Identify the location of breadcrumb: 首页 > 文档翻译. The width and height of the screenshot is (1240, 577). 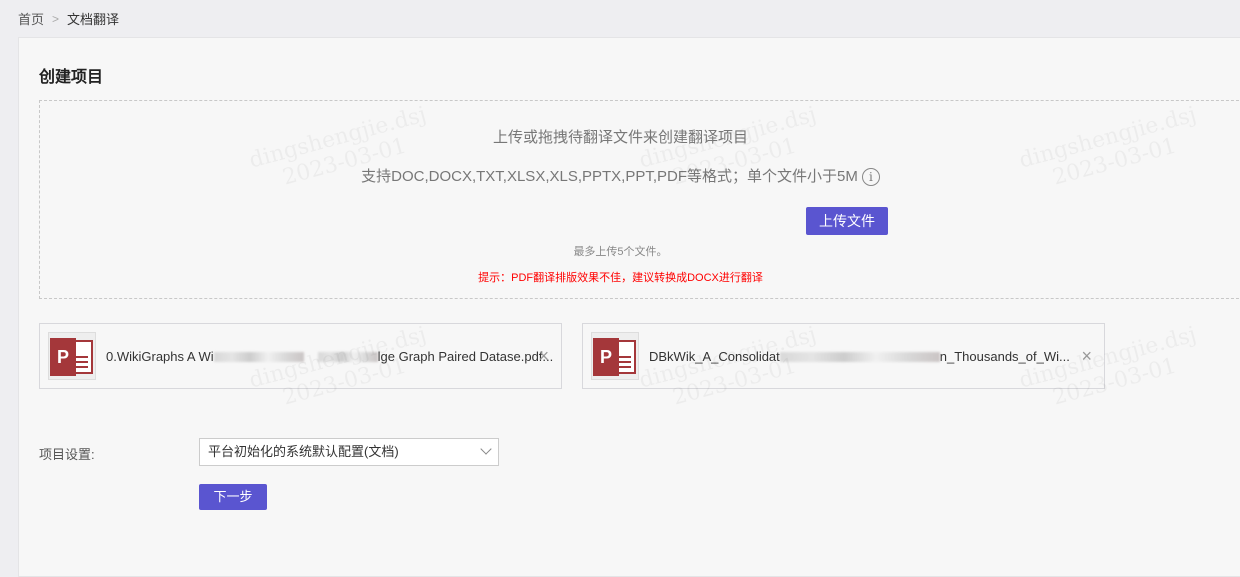
(68, 18).